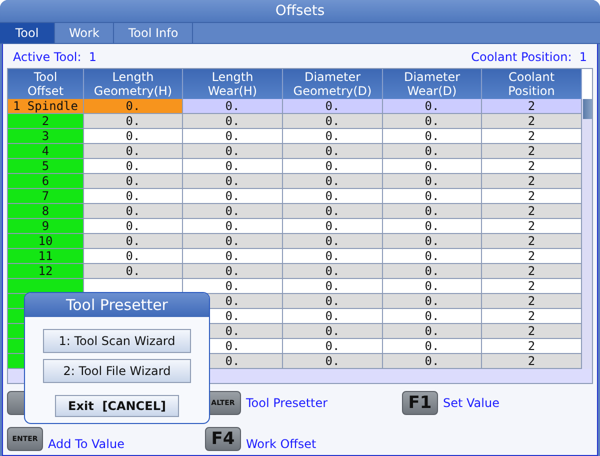 The width and height of the screenshot is (600, 456). What do you see at coordinates (471, 403) in the screenshot?
I see `key-label: Set Value` at bounding box center [471, 403].